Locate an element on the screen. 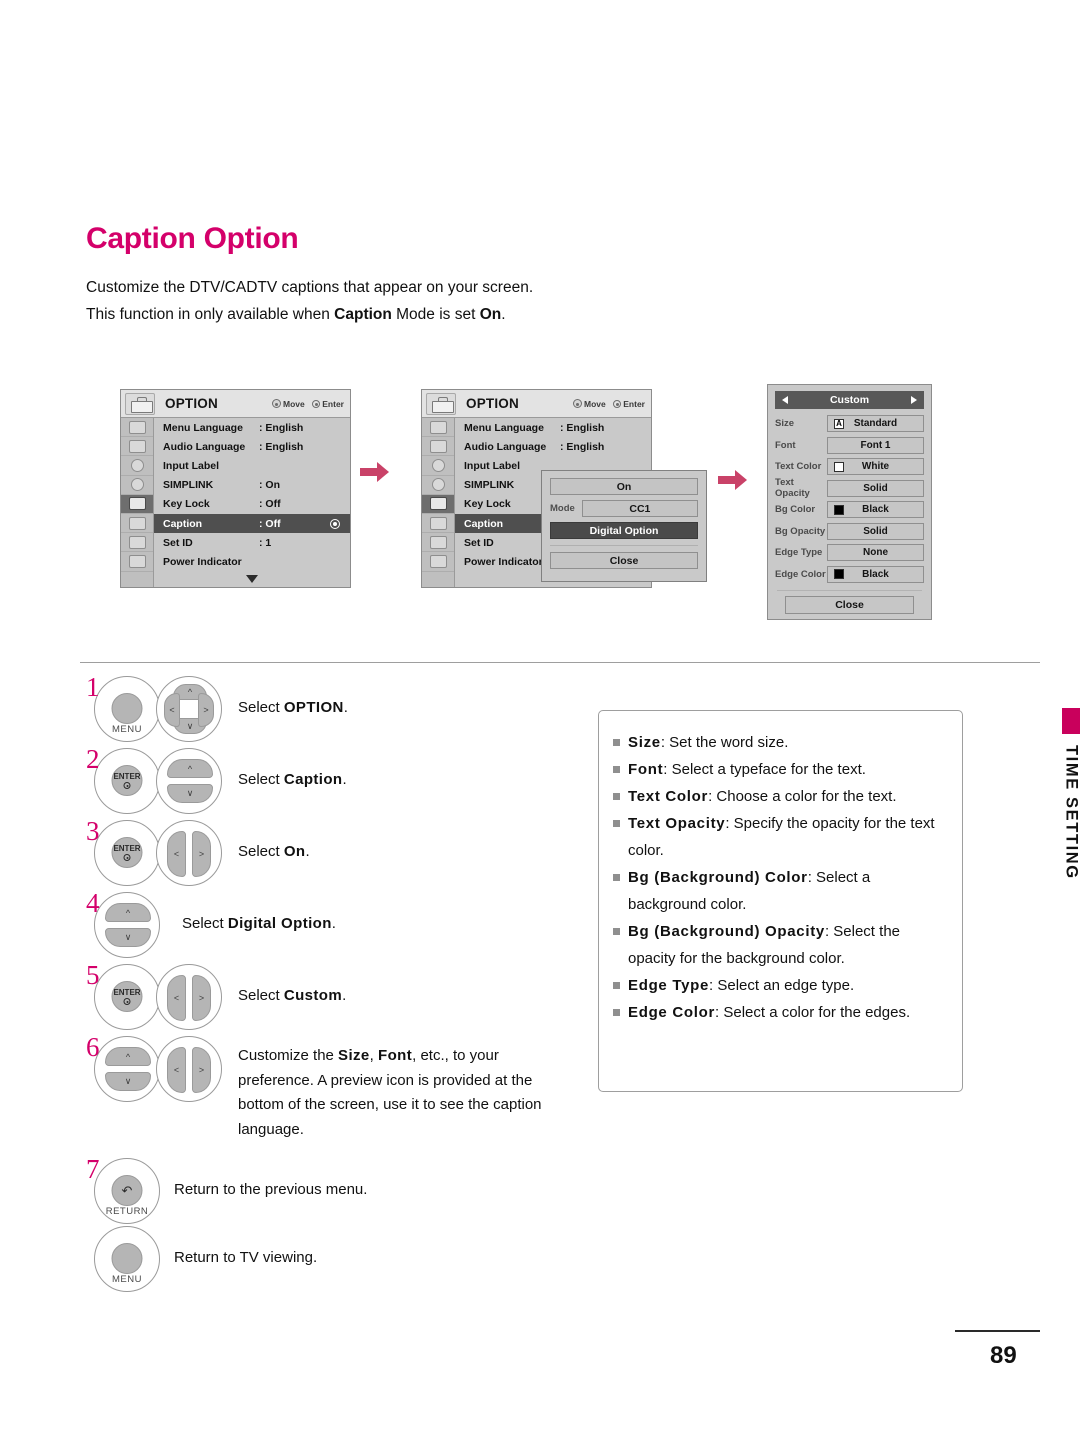  row-value-text: Solid is located at coordinates (875, 531).